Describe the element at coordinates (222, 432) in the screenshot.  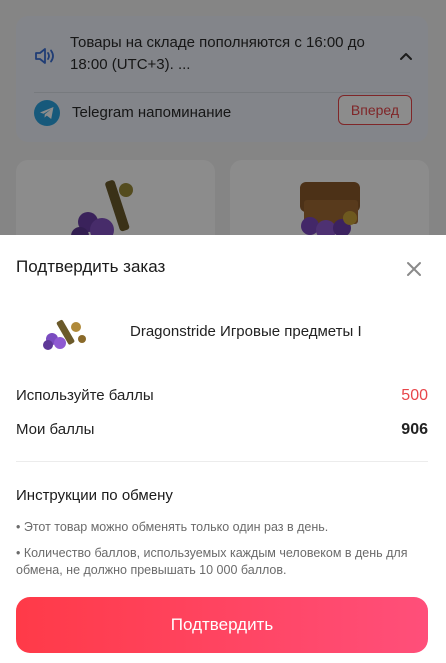
I see `my-points-row: Мои баллы 906` at that location.